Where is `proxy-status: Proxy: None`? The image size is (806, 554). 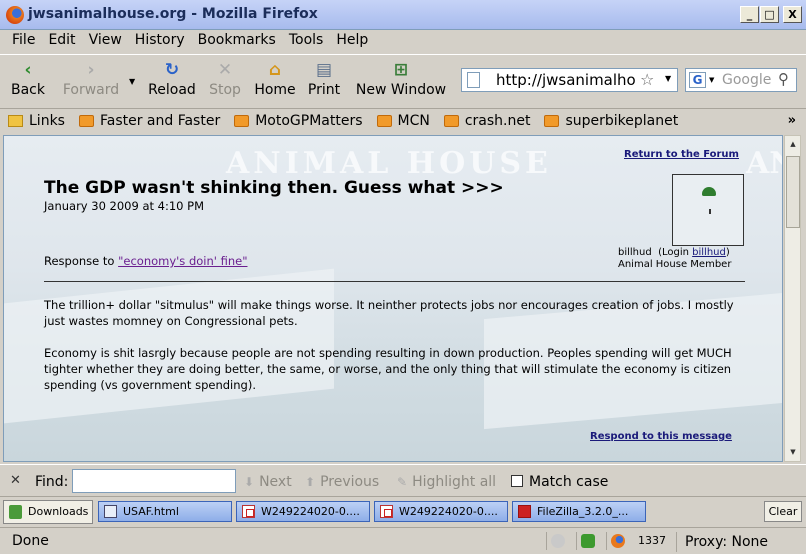 proxy-status: Proxy: None is located at coordinates (739, 542).